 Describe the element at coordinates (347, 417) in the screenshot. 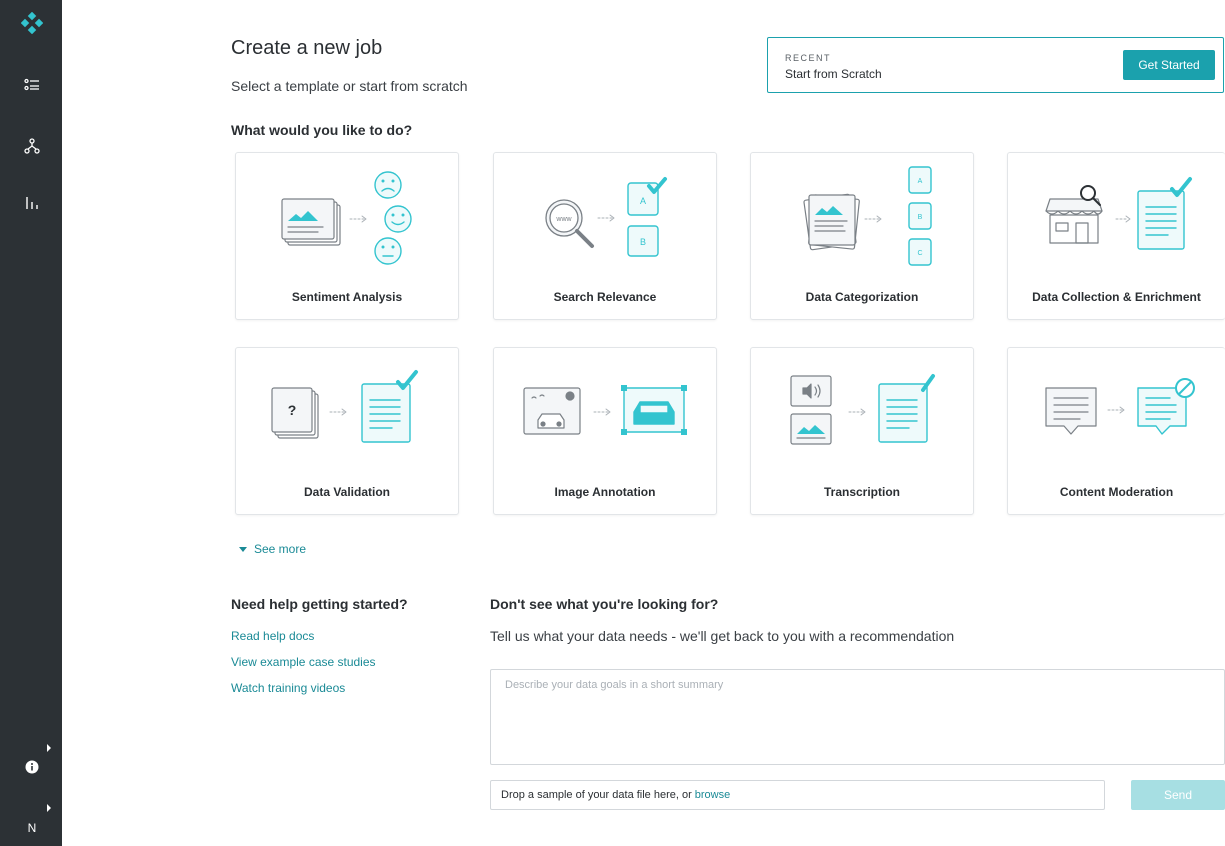

I see `data-validation-icon: ?` at that location.